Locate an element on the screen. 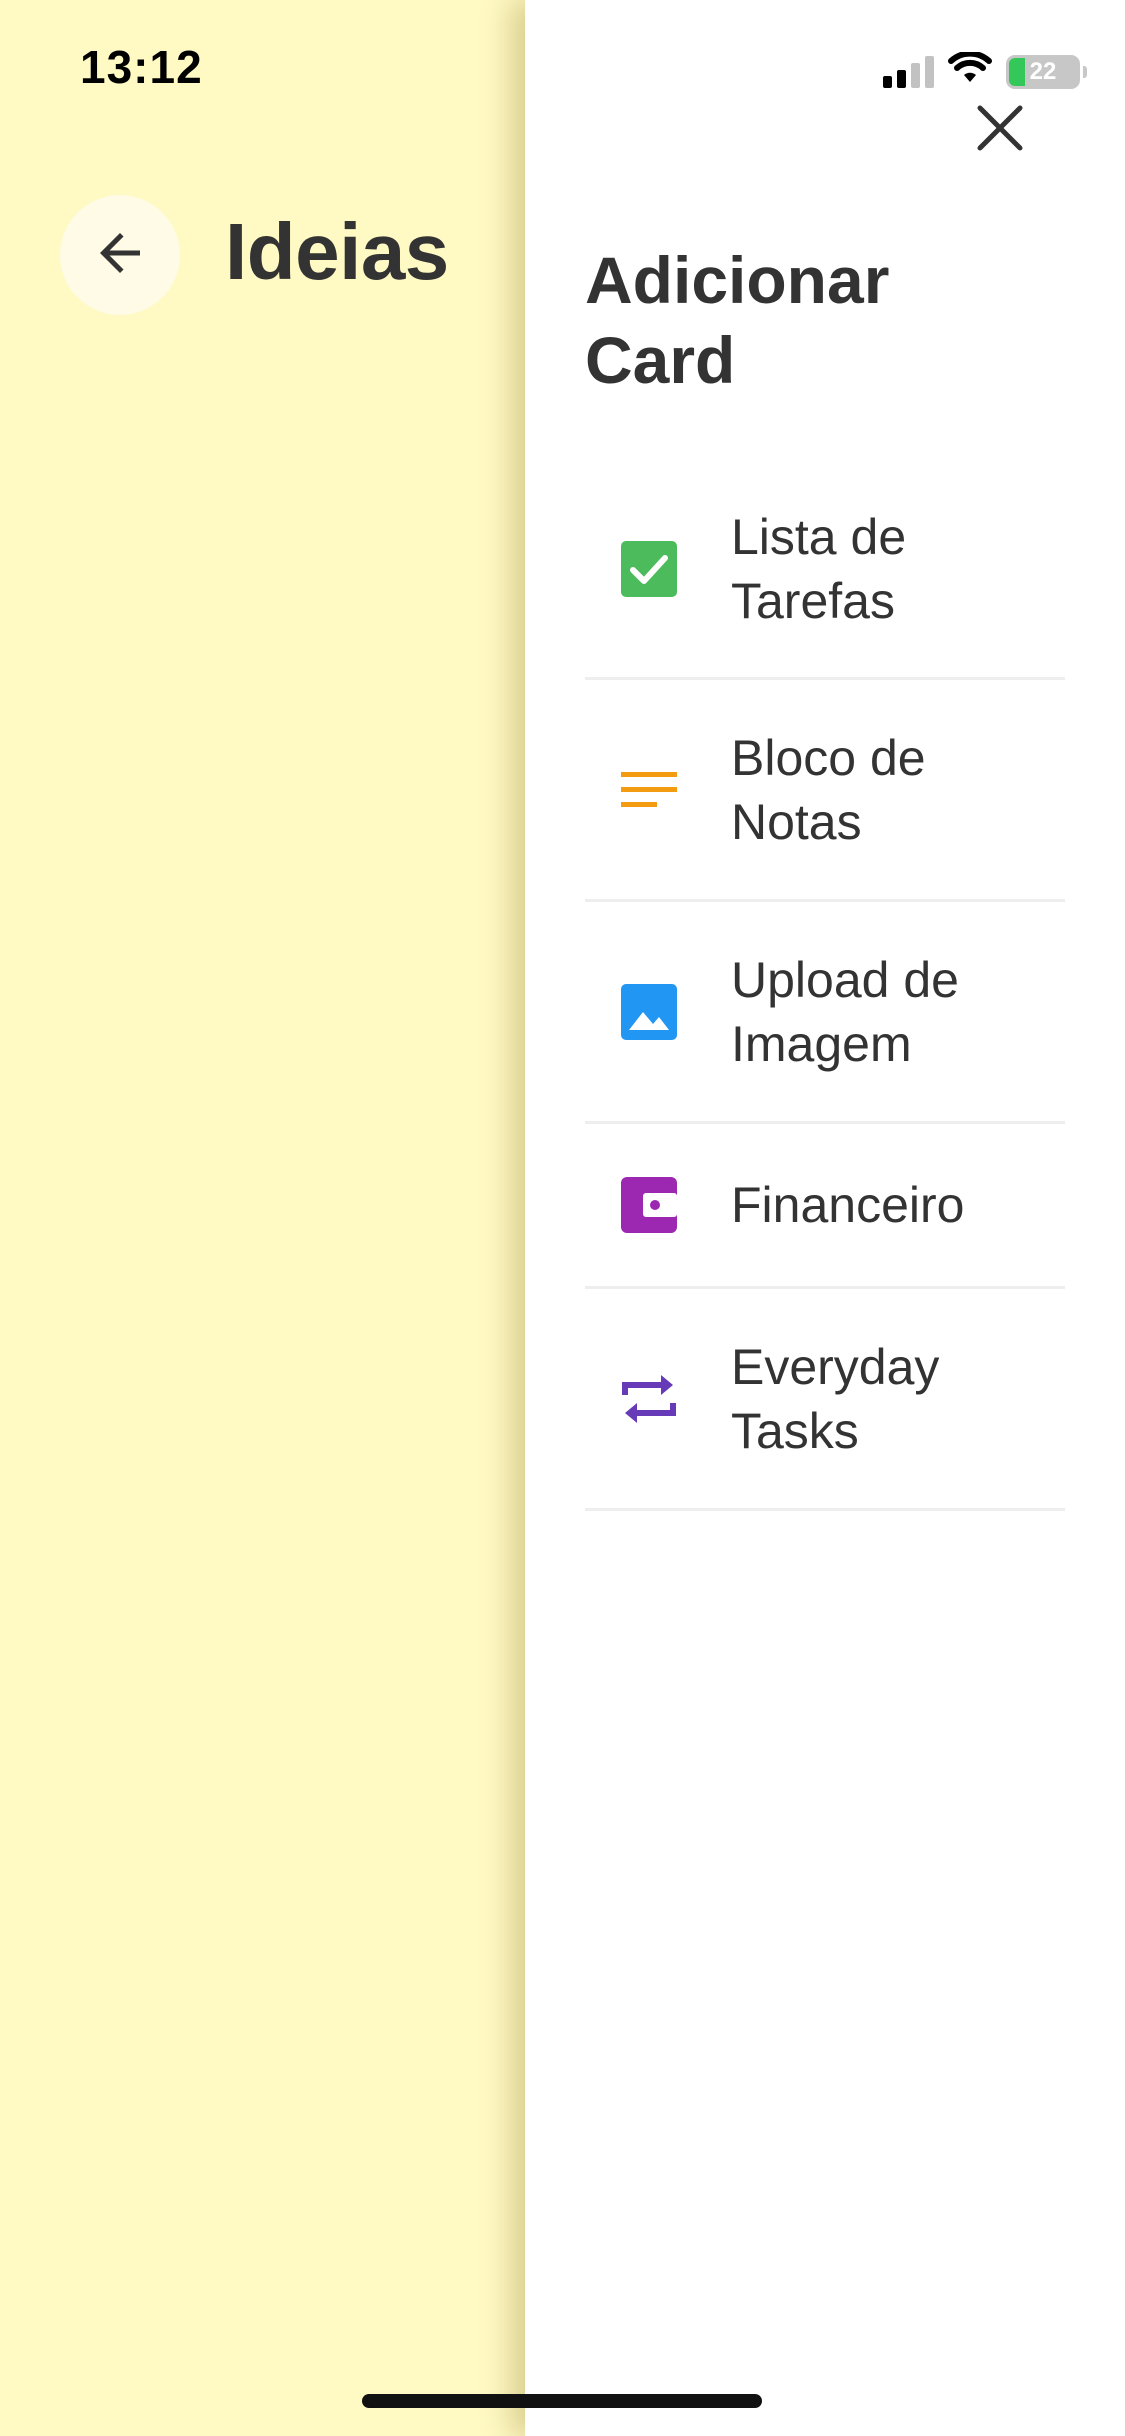 This screenshot has width=1125, height=2436. card-option-notes: Bloco de Notas is located at coordinates (825, 791).